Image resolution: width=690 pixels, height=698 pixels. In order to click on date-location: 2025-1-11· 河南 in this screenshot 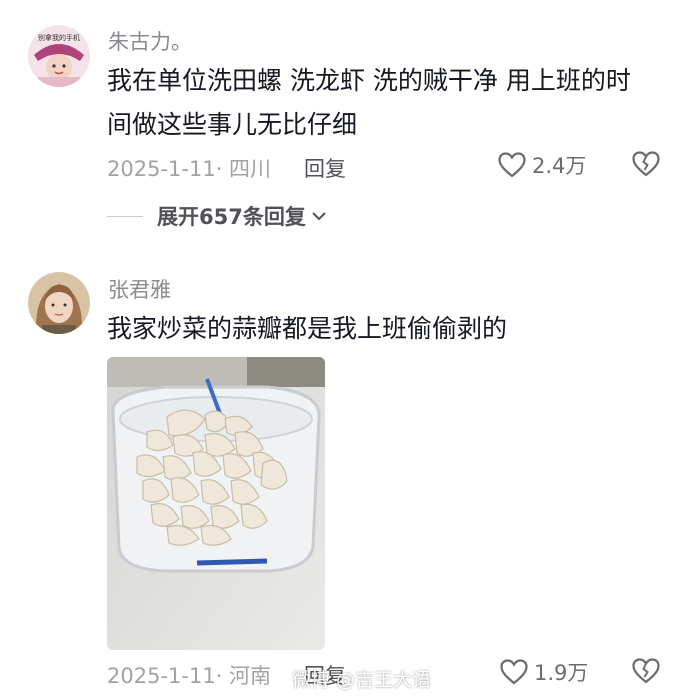, I will do `click(189, 676)`.